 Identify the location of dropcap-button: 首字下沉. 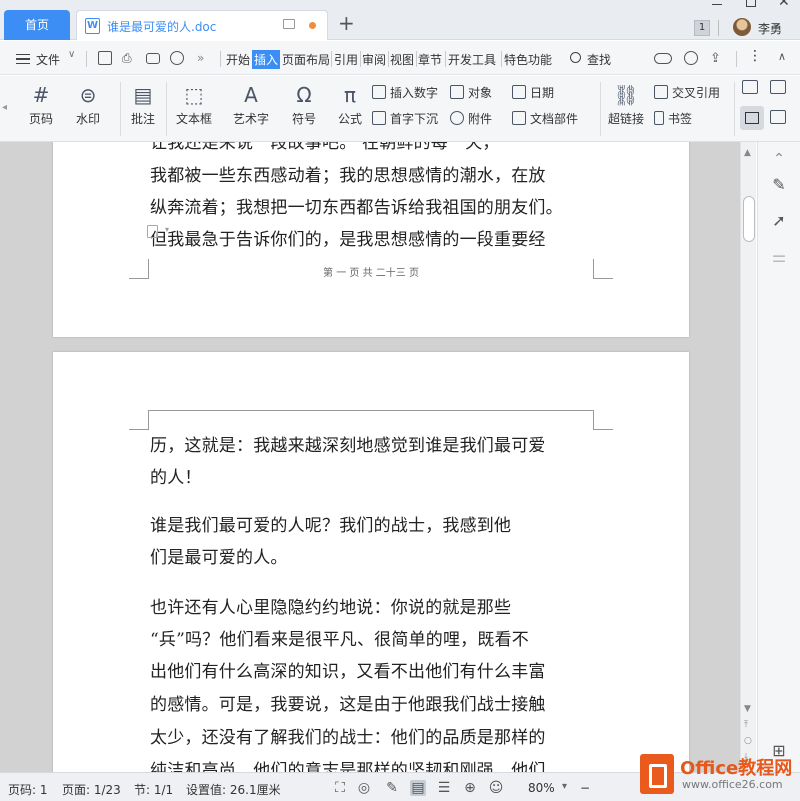
(405, 118).